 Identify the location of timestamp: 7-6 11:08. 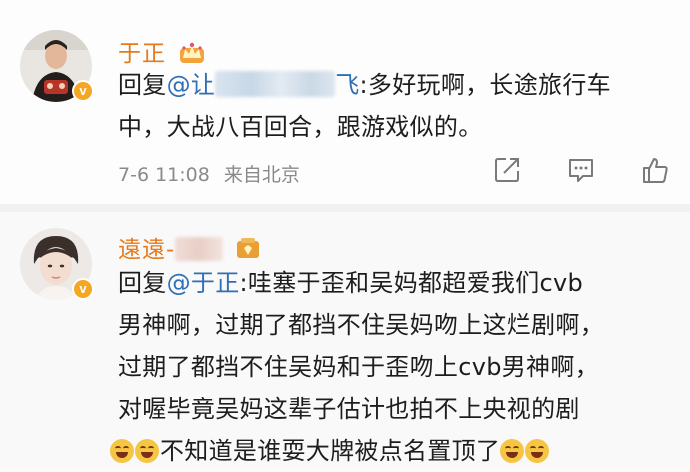
(164, 175).